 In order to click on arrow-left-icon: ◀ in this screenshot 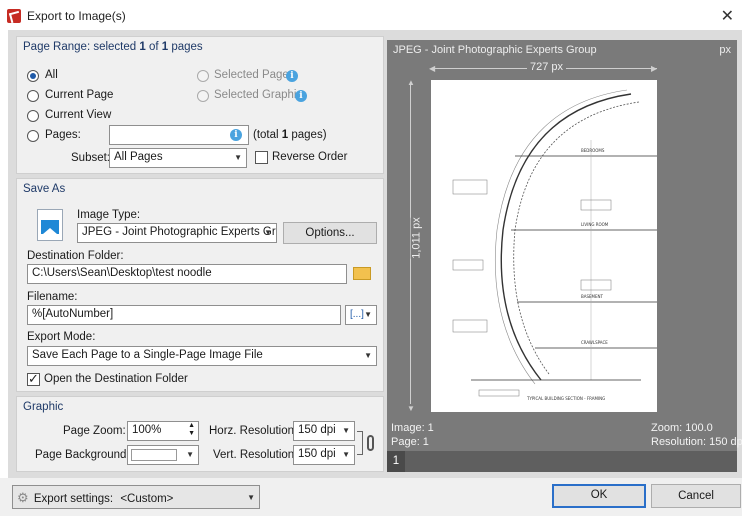, I will do `click(432, 68)`.